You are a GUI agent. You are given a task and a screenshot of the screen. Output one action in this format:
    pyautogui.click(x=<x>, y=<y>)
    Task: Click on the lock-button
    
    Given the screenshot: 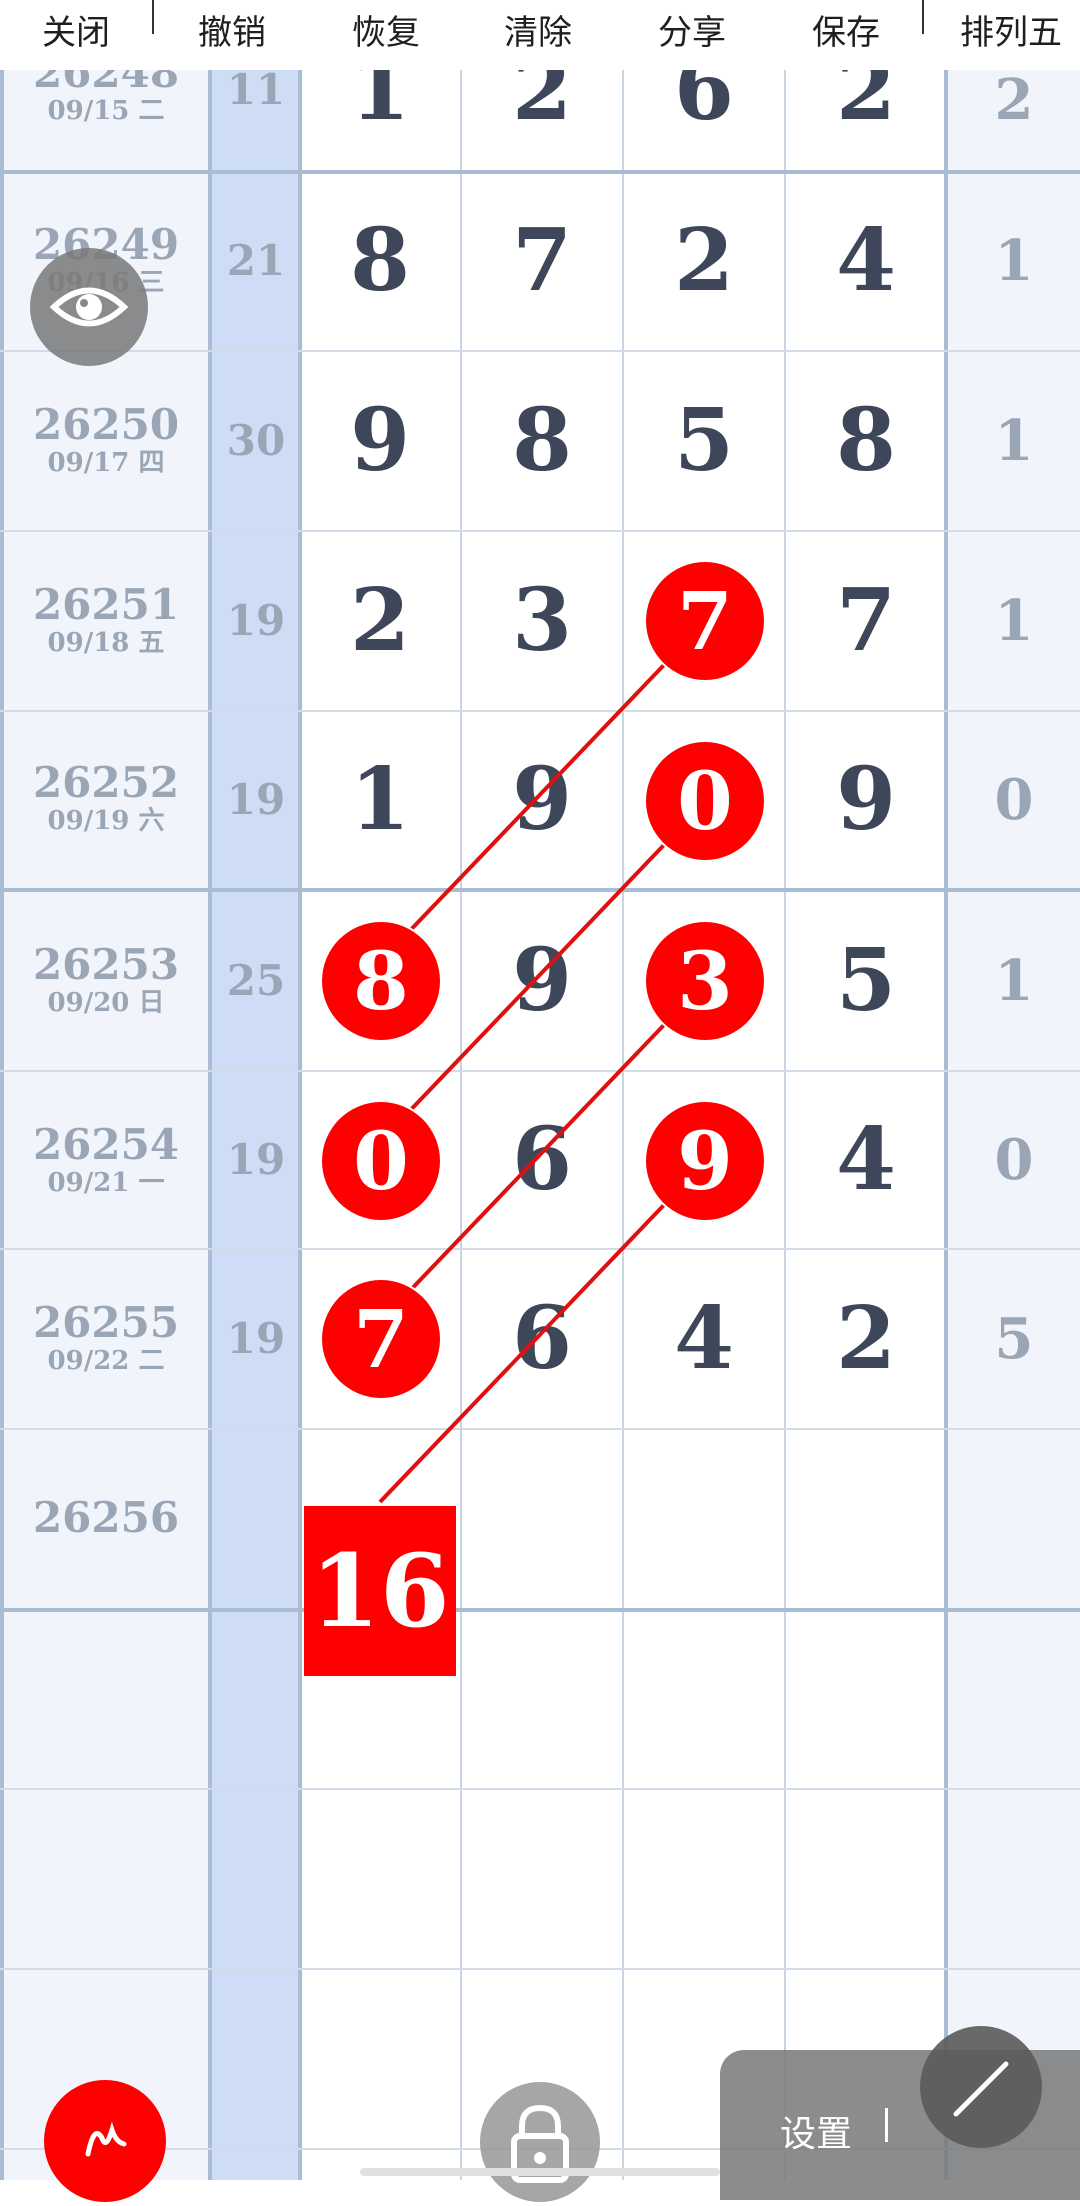 What is the action you would take?
    pyautogui.click(x=540, y=2142)
    